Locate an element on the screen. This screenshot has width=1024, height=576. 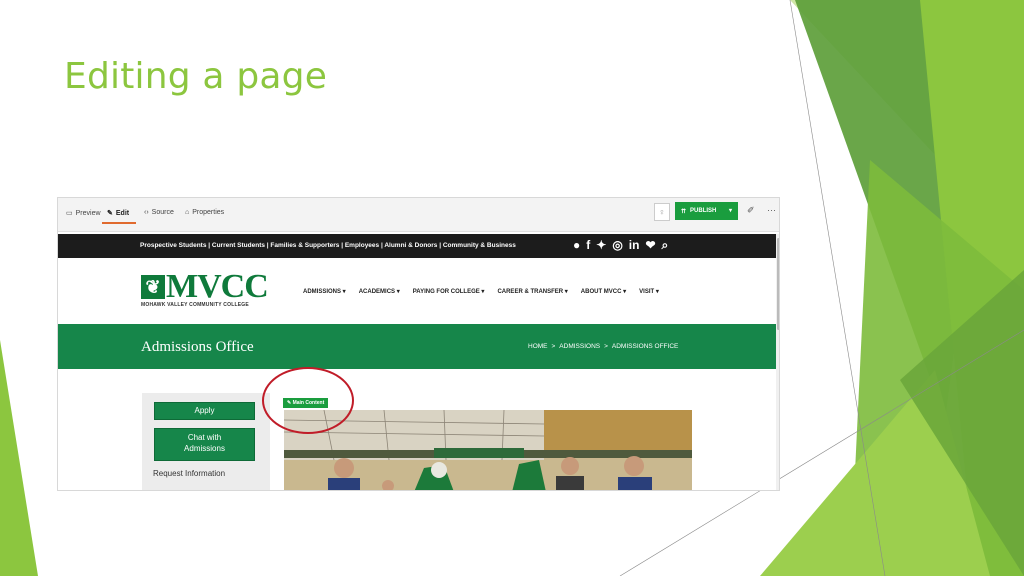
pencil-icon: ✎ is located at coordinates (110, 213).